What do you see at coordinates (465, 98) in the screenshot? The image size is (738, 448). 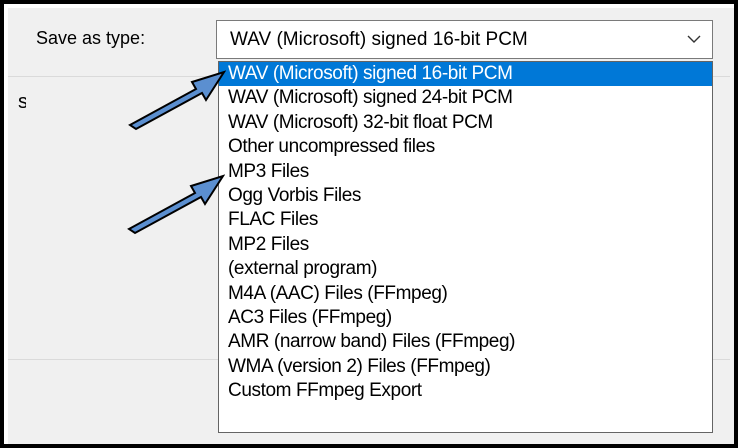 I see `file-type-option: WAV (Microsoft) signed 24-bit PCM` at bounding box center [465, 98].